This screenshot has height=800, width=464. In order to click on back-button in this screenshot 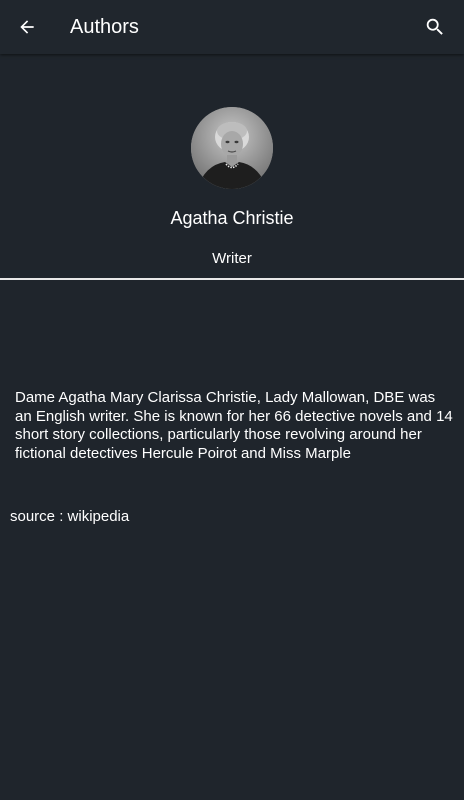, I will do `click(27, 27)`.